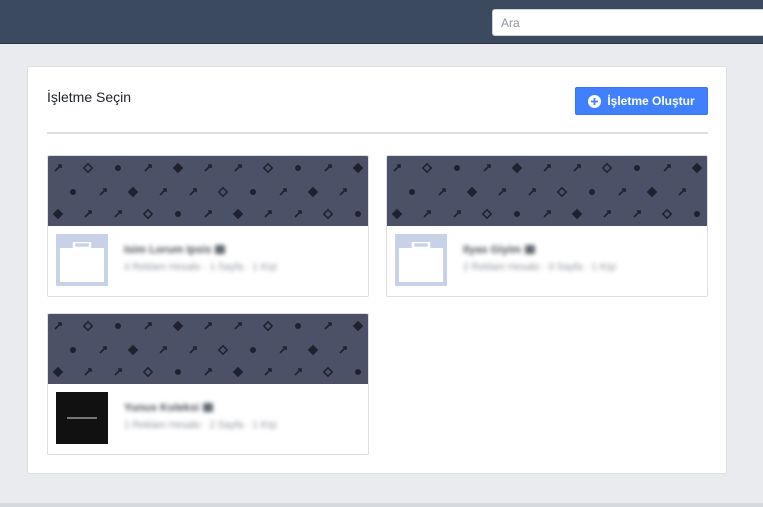  Describe the element at coordinates (89, 97) in the screenshot. I see `page-title: İşletme Seçin` at that location.